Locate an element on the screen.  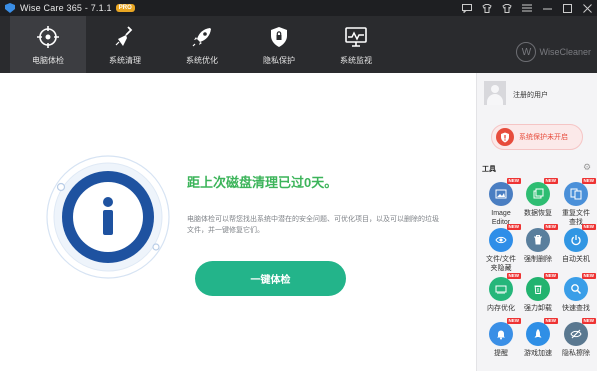
window-controls is located at coordinates (527, 8).